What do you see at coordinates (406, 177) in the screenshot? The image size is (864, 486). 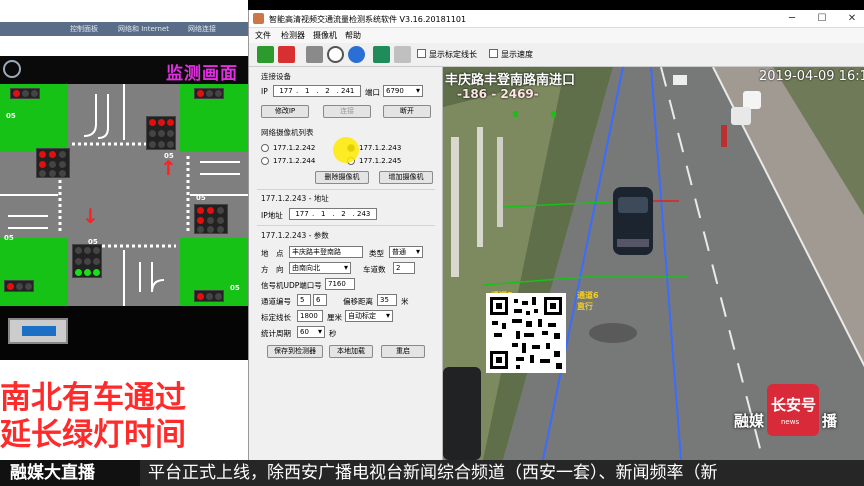 I see `add-camera-button: 增加摄像机` at bounding box center [406, 177].